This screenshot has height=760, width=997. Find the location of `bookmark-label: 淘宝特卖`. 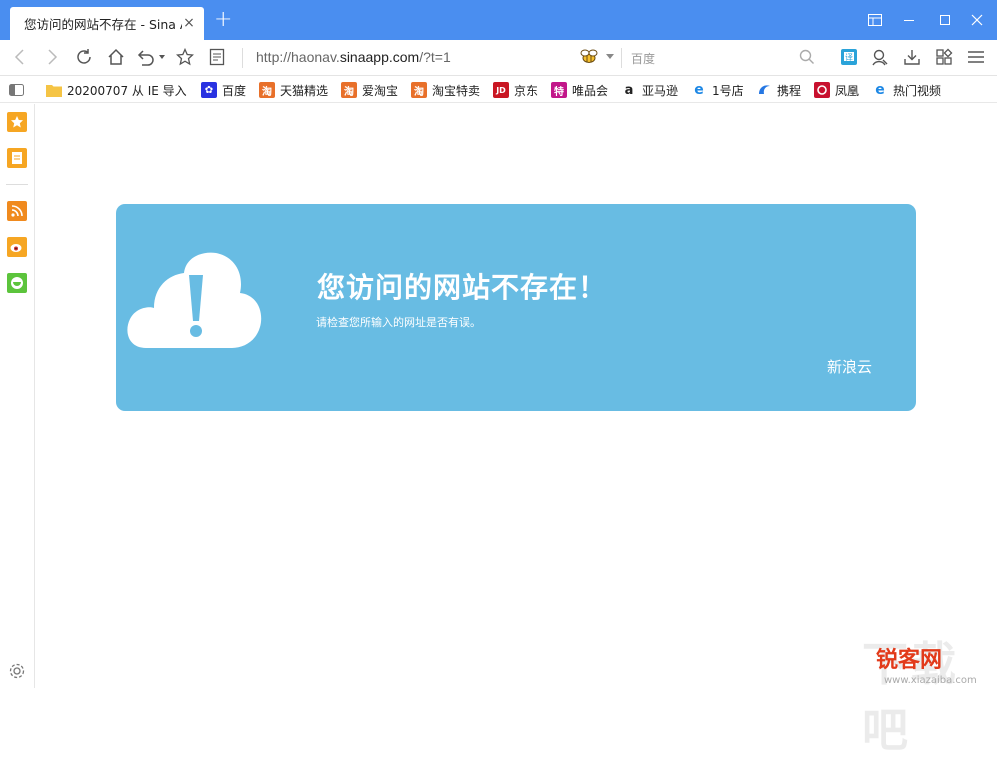

bookmark-label: 淘宝特卖 is located at coordinates (456, 90).